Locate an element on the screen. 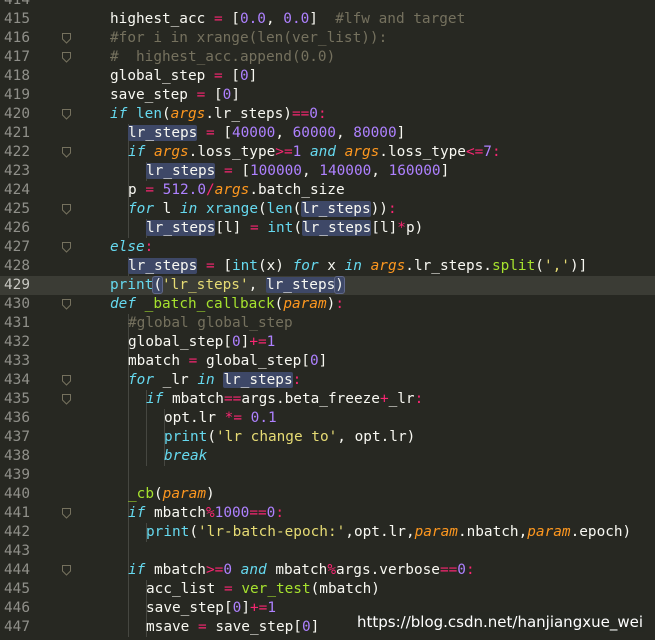 This screenshot has height=640, width=655. code-text: #global global_step is located at coordinates (210, 323).